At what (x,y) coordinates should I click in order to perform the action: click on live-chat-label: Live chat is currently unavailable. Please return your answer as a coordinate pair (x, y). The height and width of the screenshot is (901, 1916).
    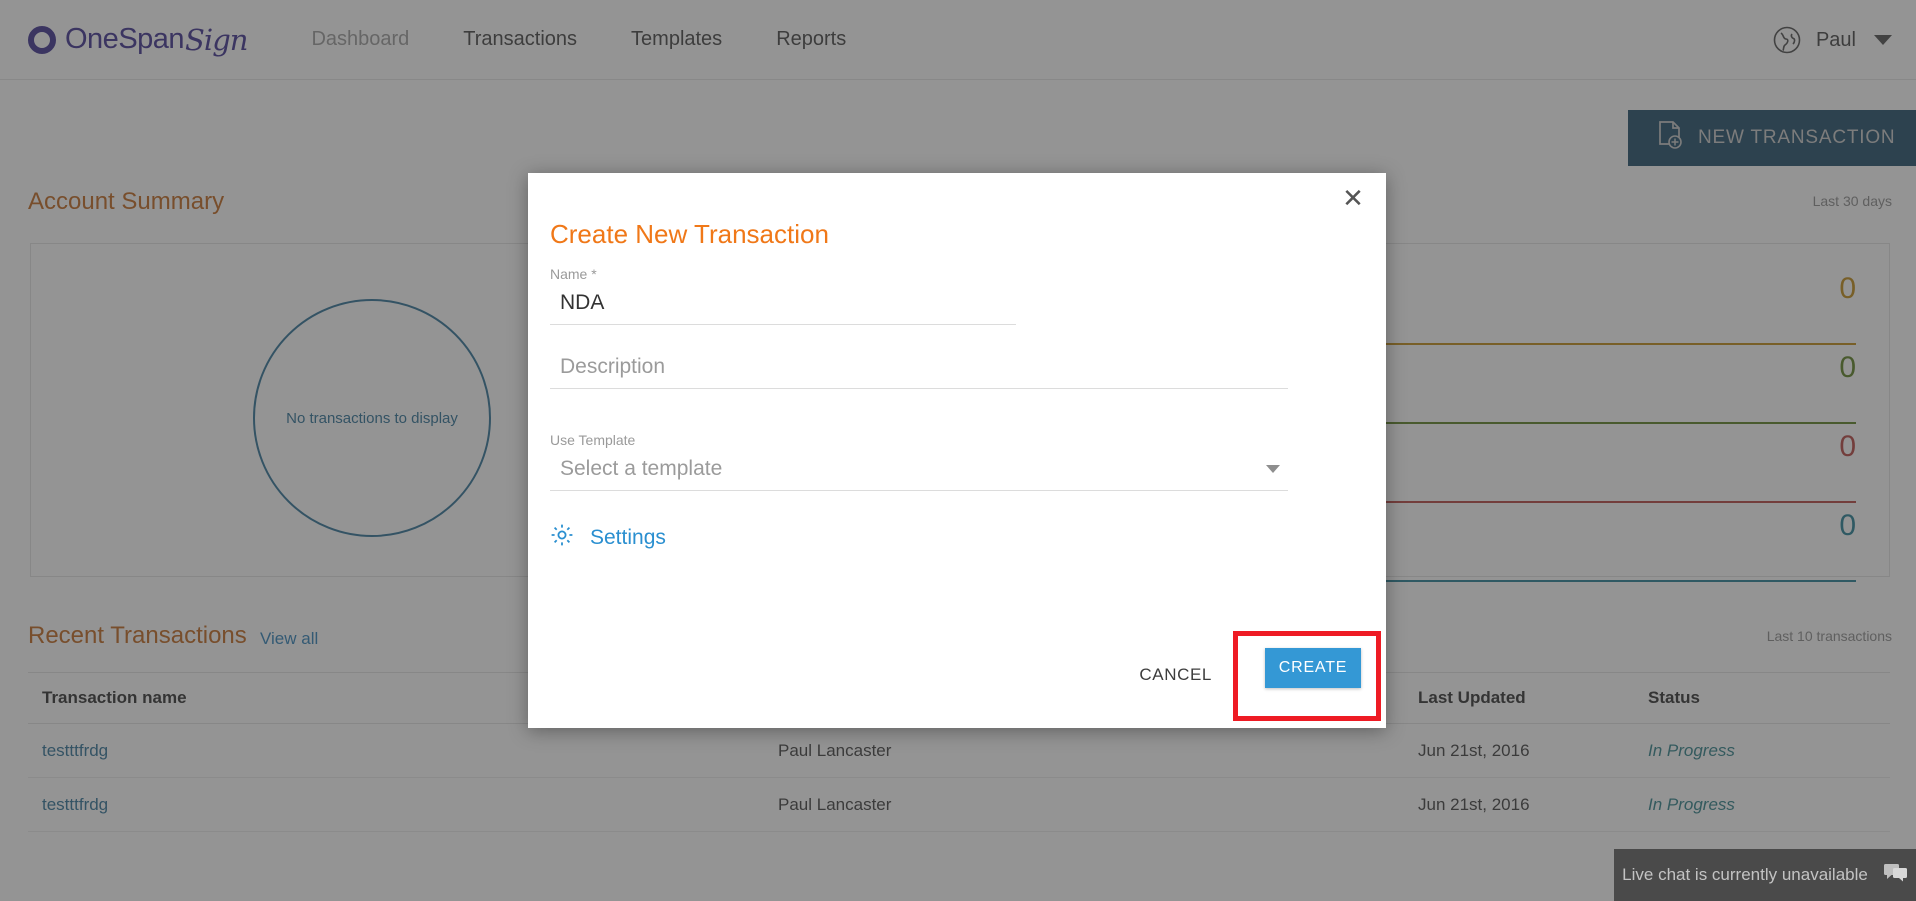
    Looking at the image, I should click on (1745, 874).